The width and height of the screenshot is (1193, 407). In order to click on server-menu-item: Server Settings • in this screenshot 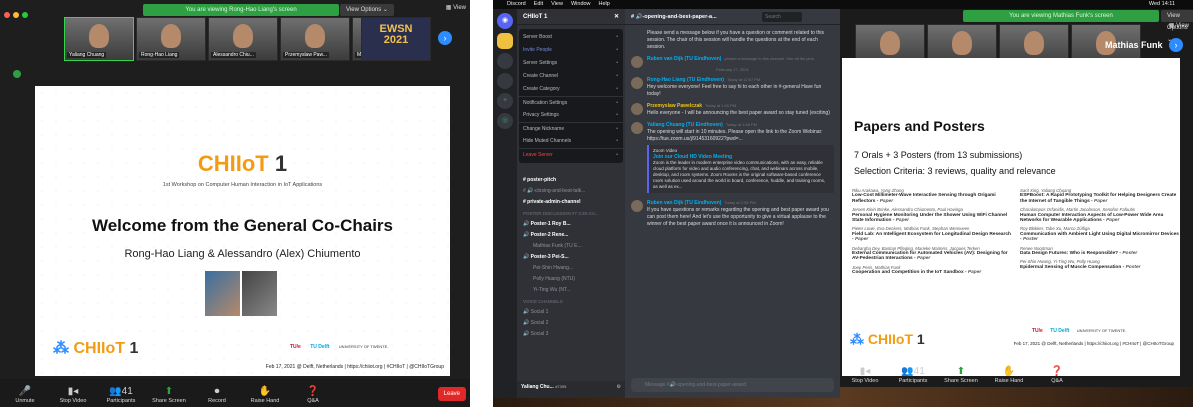, I will do `click(571, 63)`.